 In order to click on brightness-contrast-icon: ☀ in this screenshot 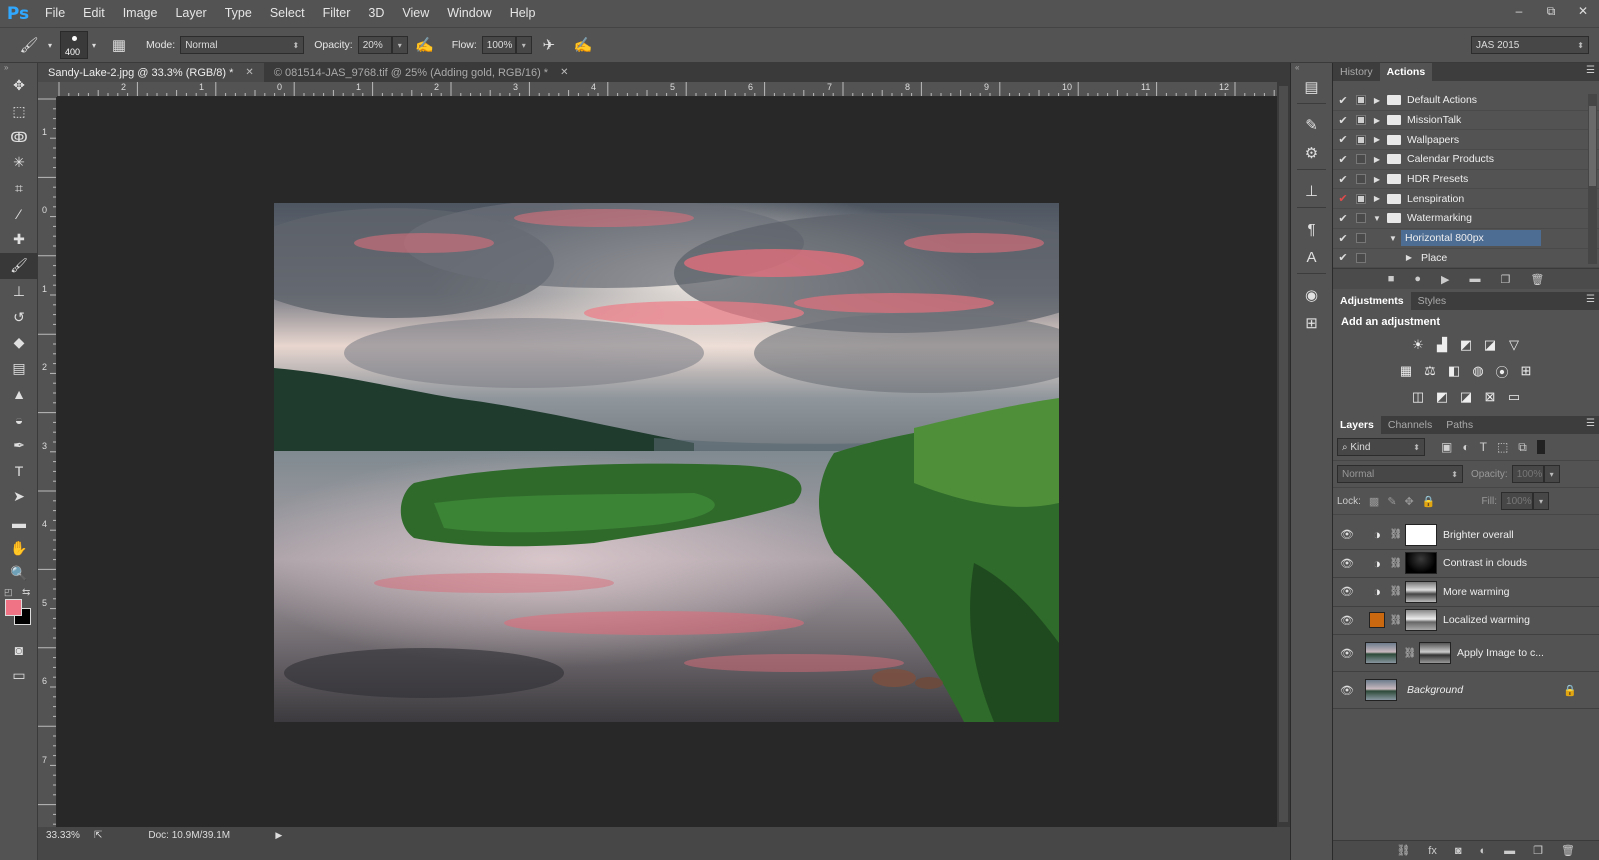, I will do `click(1418, 345)`.